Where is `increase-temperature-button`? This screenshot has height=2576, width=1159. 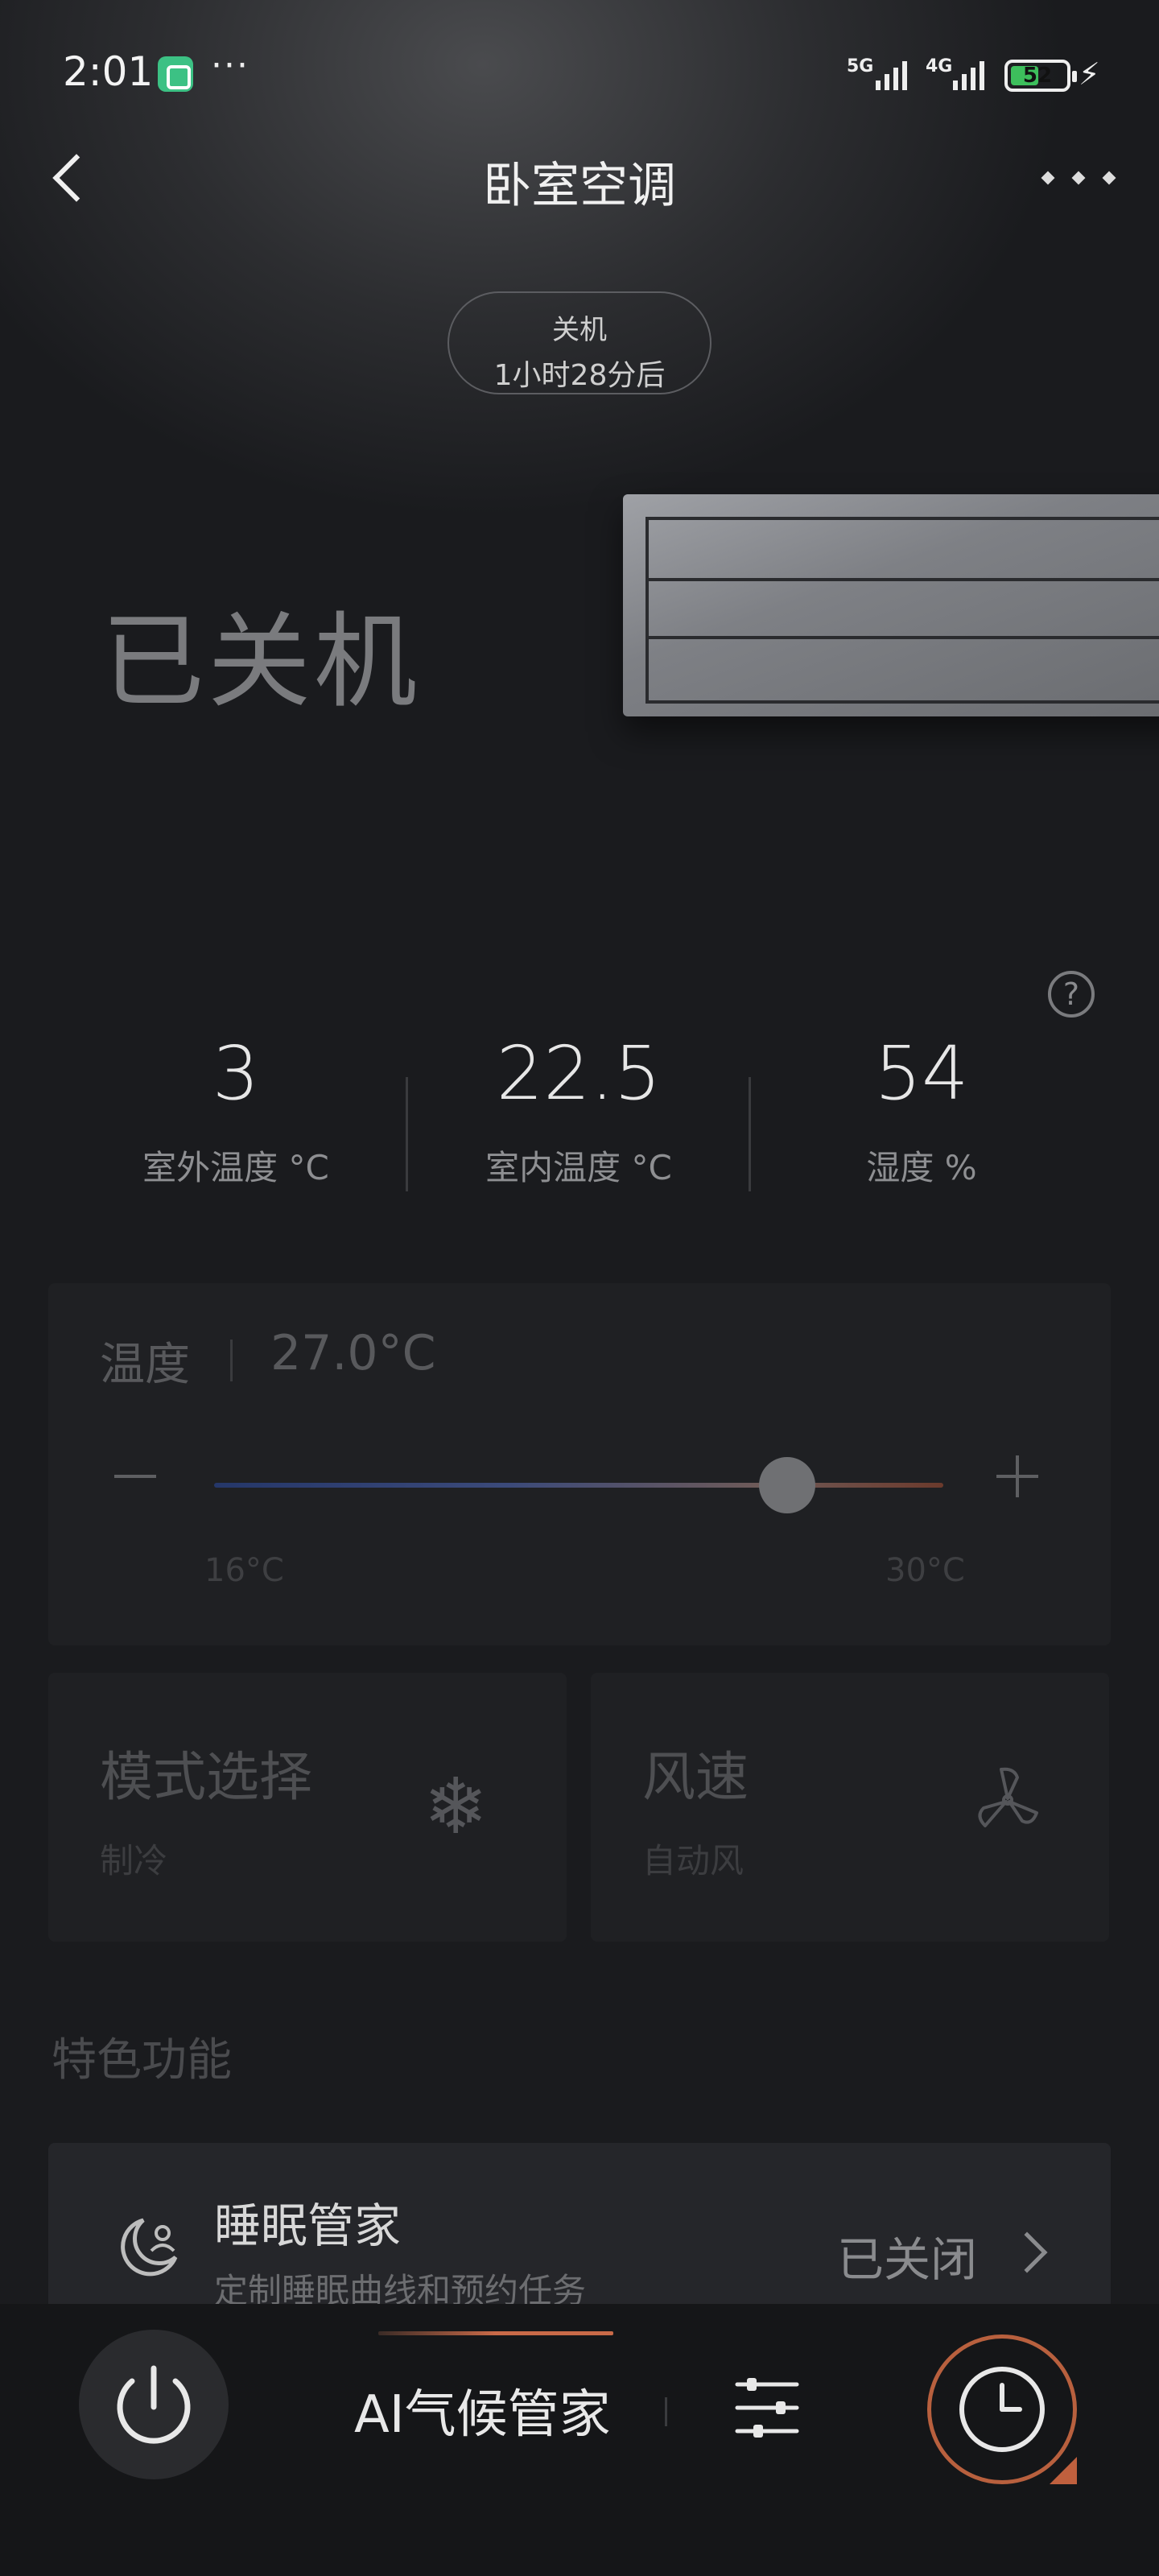
increase-temperature-button is located at coordinates (1017, 1476).